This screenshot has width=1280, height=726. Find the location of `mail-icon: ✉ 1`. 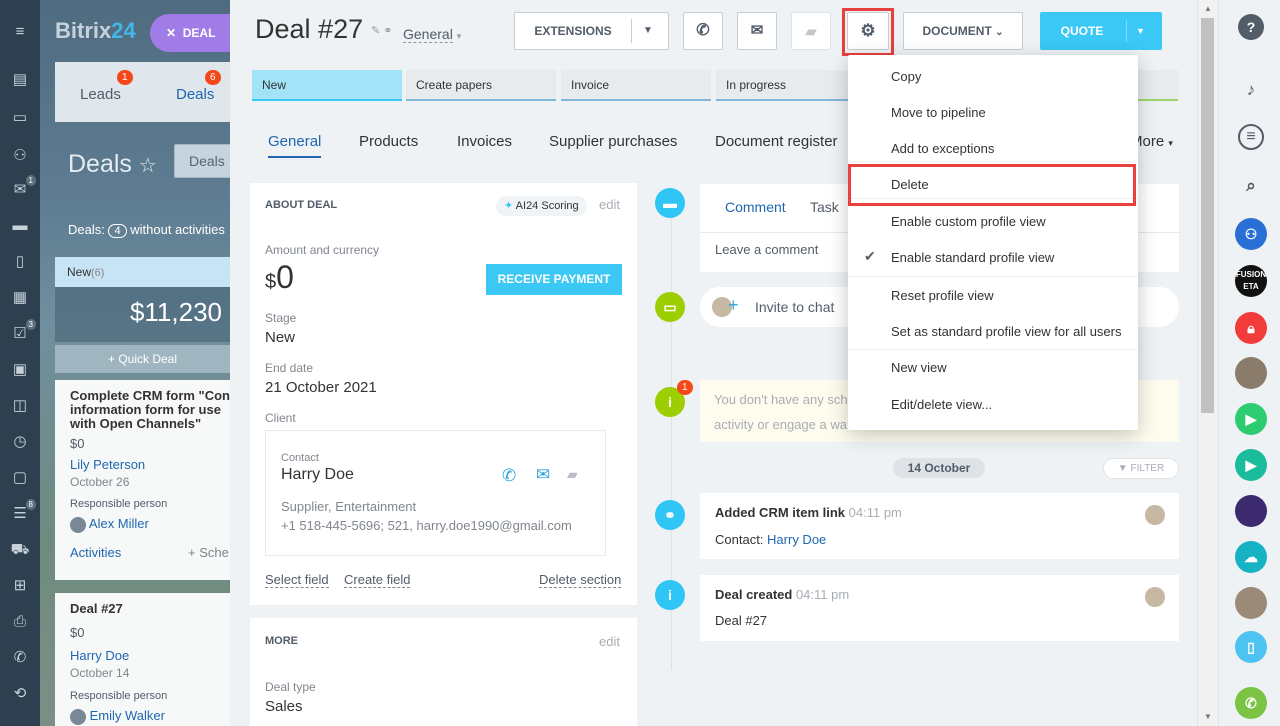

mail-icon: ✉ 1 is located at coordinates (23, 187).